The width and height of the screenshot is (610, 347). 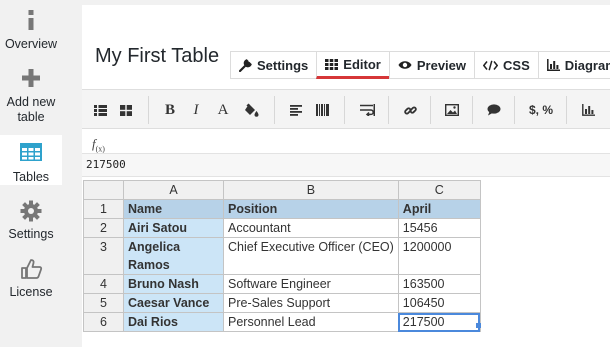 I want to click on wrap-text-button, so click(x=367, y=110).